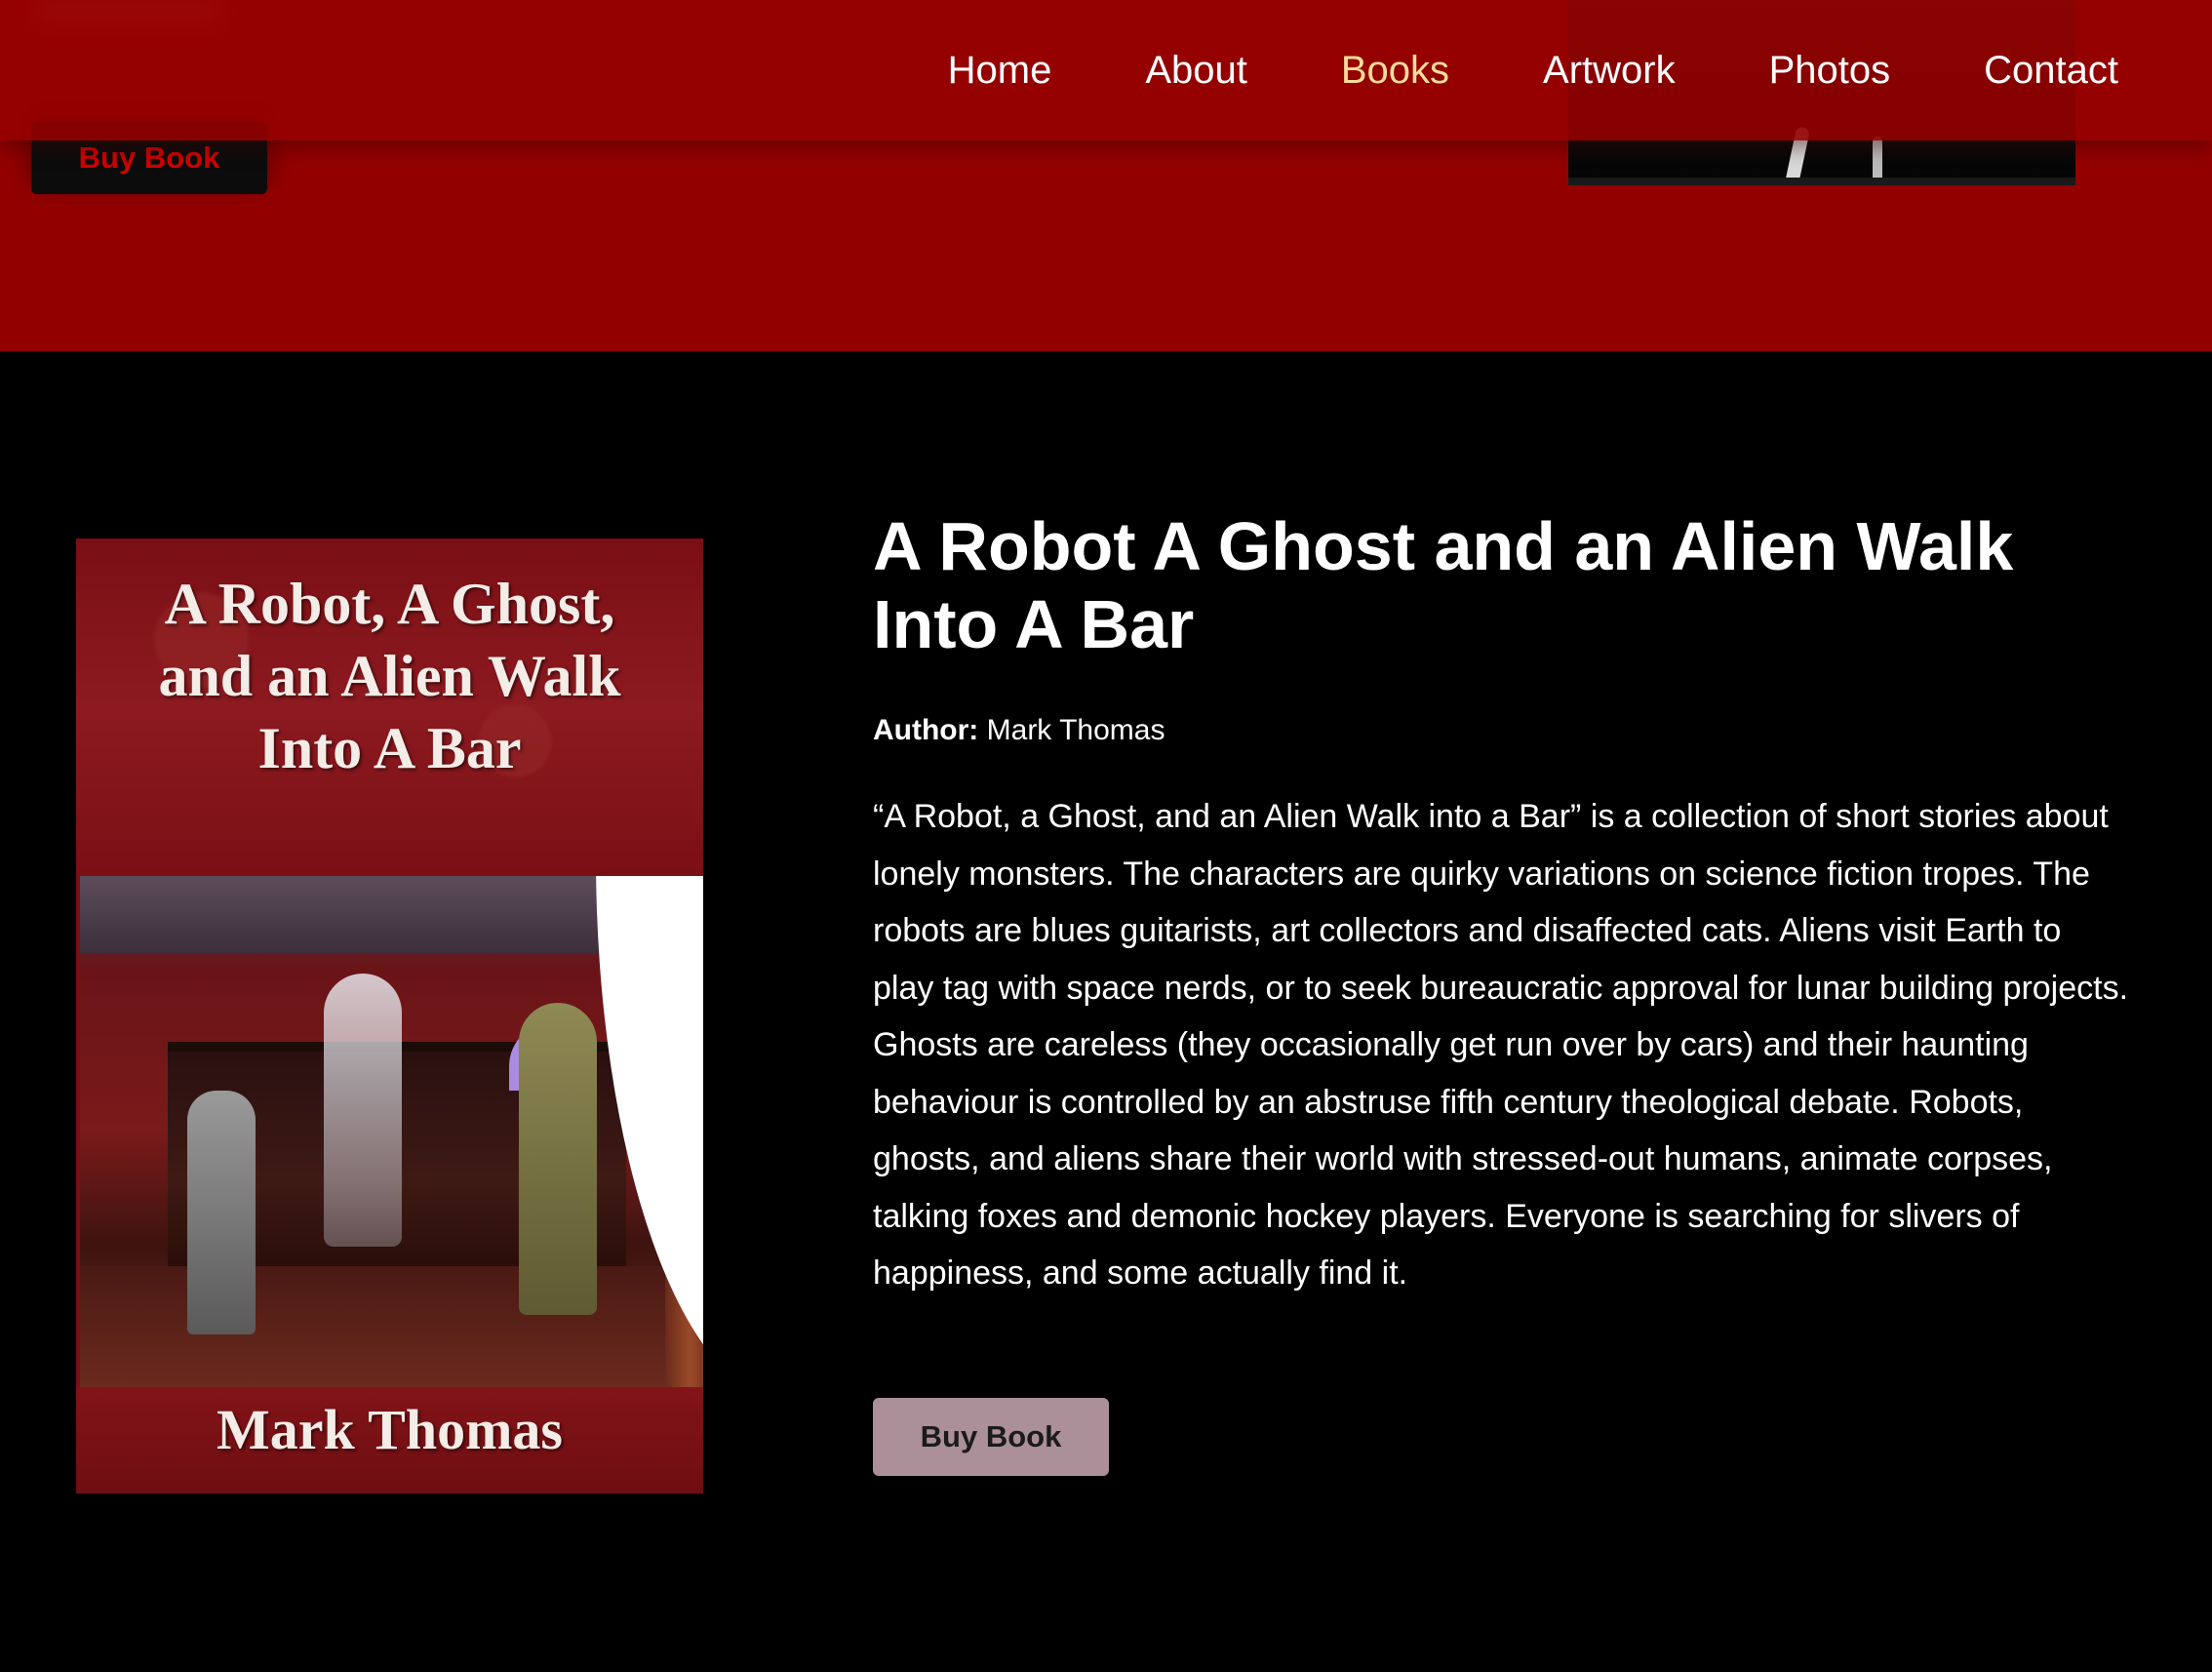 The image size is (2212, 1672). What do you see at coordinates (1075, 730) in the screenshot?
I see `author-name: Mark Thomas` at bounding box center [1075, 730].